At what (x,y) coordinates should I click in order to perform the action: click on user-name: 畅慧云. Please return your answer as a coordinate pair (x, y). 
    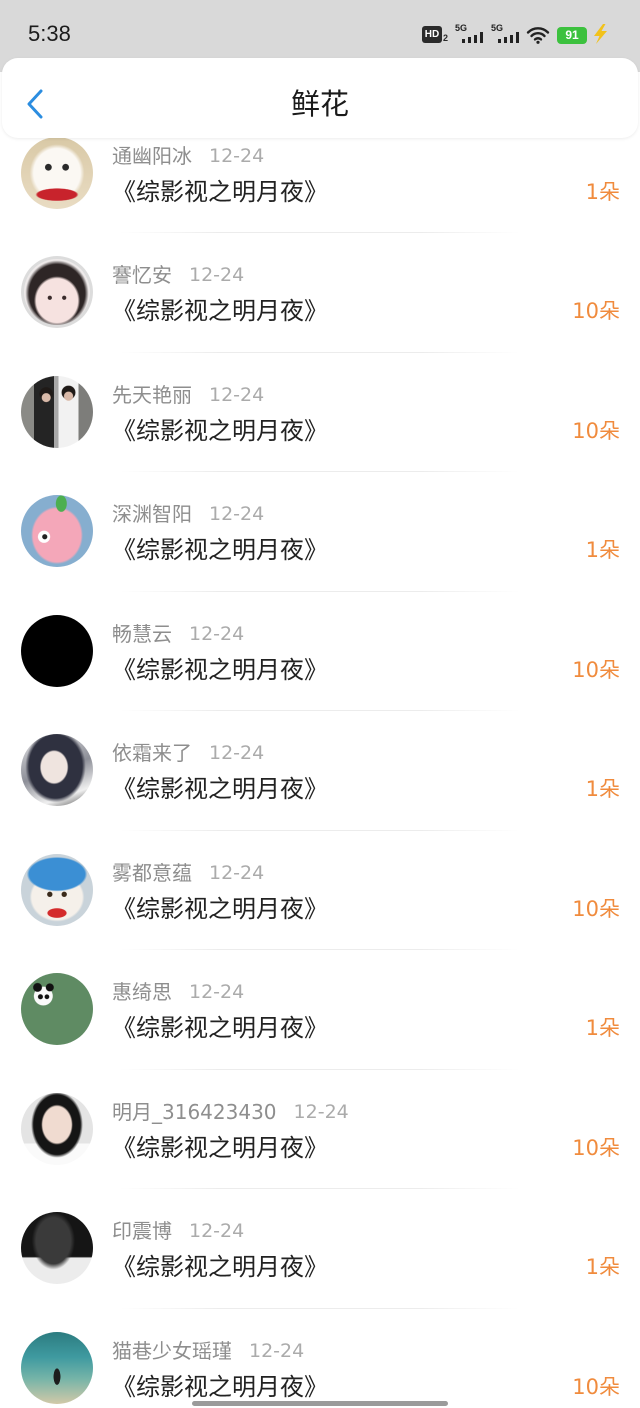
    Looking at the image, I should click on (142, 633).